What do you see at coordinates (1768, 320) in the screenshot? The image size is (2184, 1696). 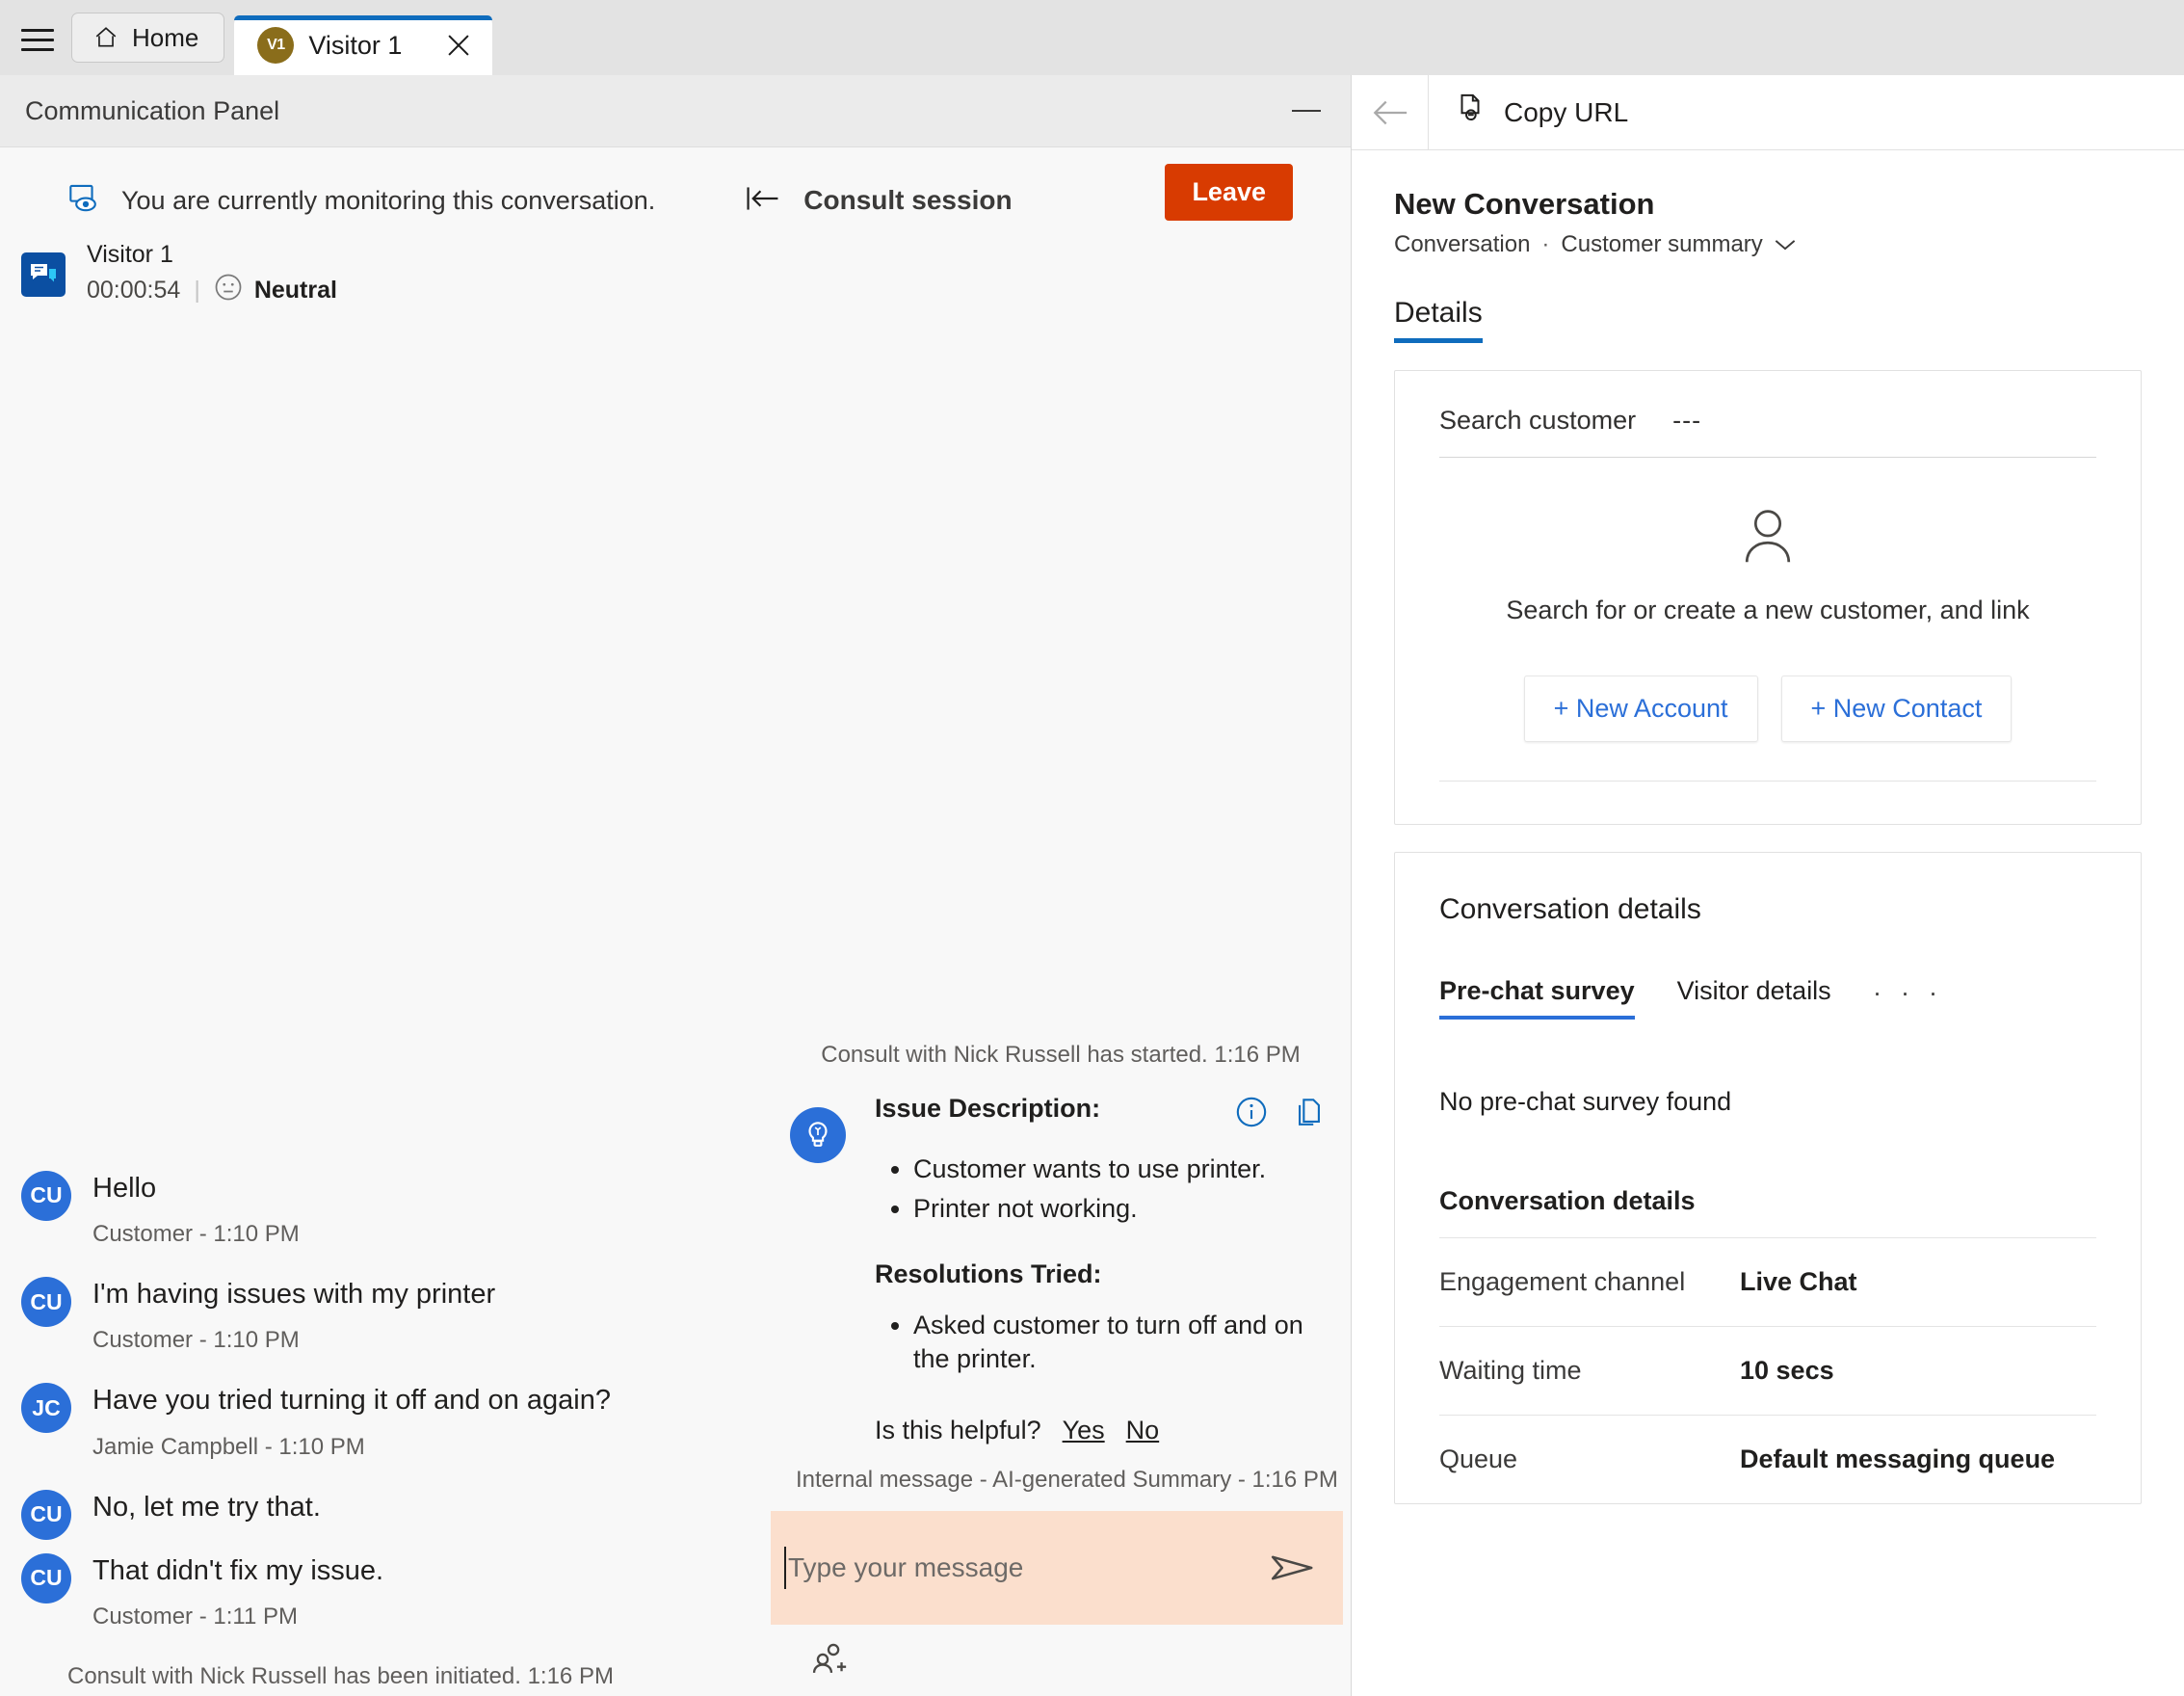 I see `record-tabs: Details` at bounding box center [1768, 320].